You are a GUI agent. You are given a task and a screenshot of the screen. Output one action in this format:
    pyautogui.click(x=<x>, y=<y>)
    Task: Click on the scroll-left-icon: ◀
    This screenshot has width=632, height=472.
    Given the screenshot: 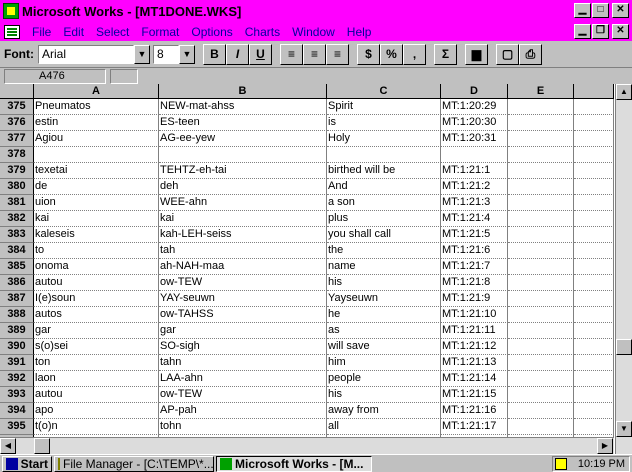 What is the action you would take?
    pyautogui.click(x=8, y=446)
    